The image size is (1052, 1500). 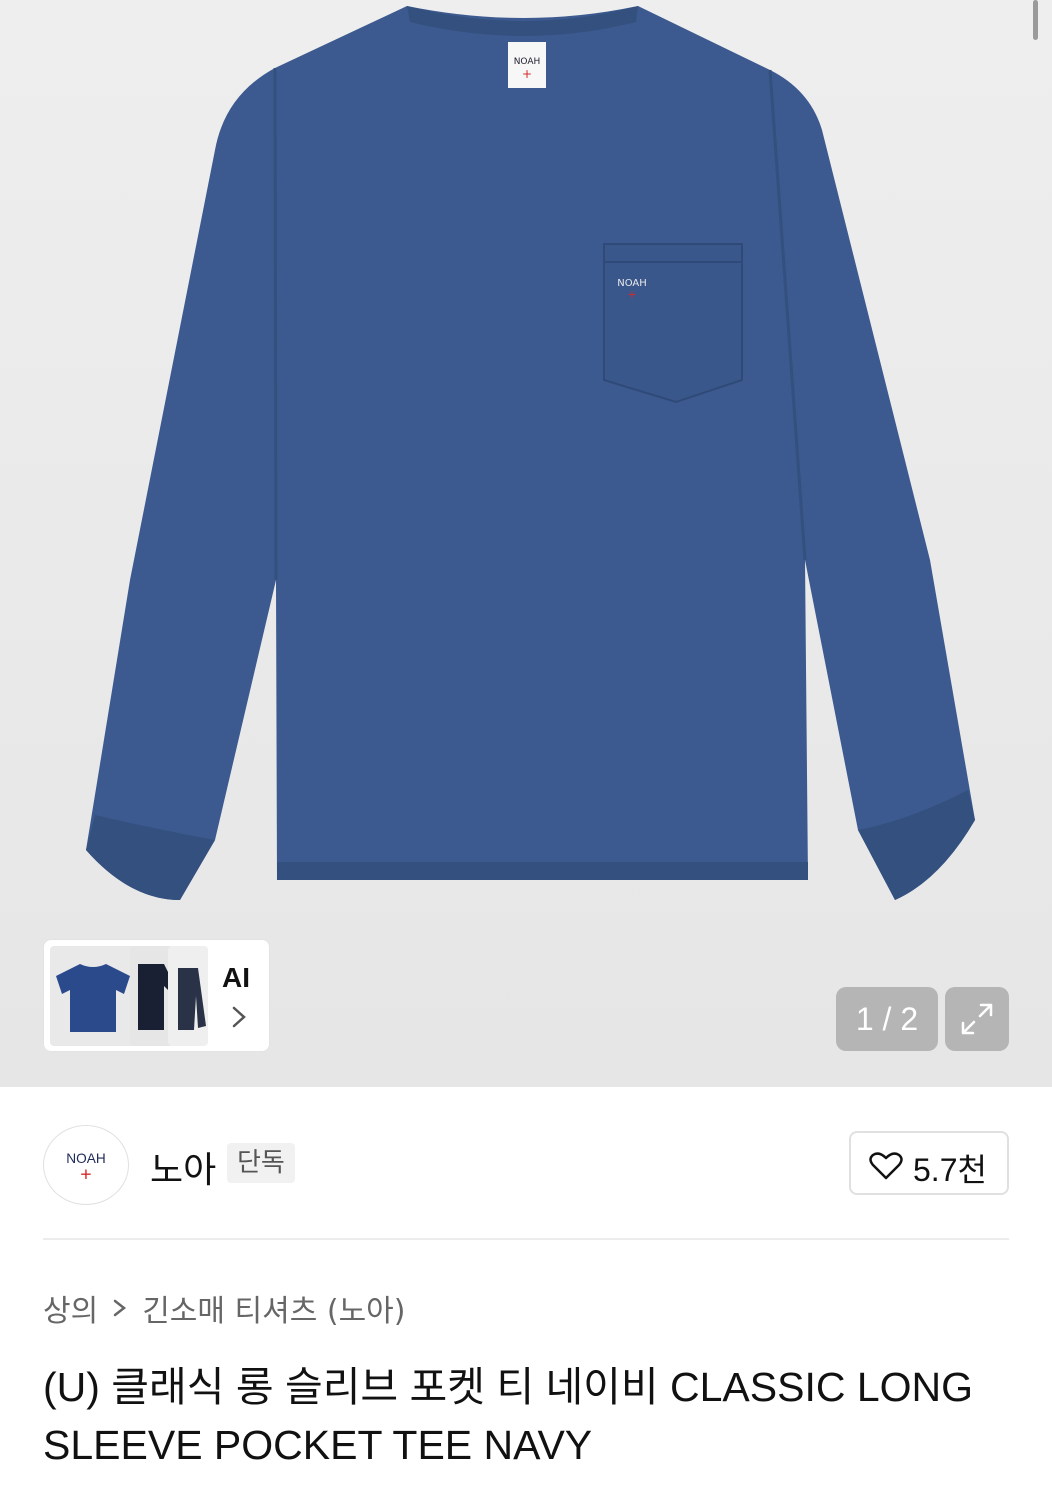 What do you see at coordinates (70, 1308) in the screenshot?
I see `breadcrumb-category: 상의` at bounding box center [70, 1308].